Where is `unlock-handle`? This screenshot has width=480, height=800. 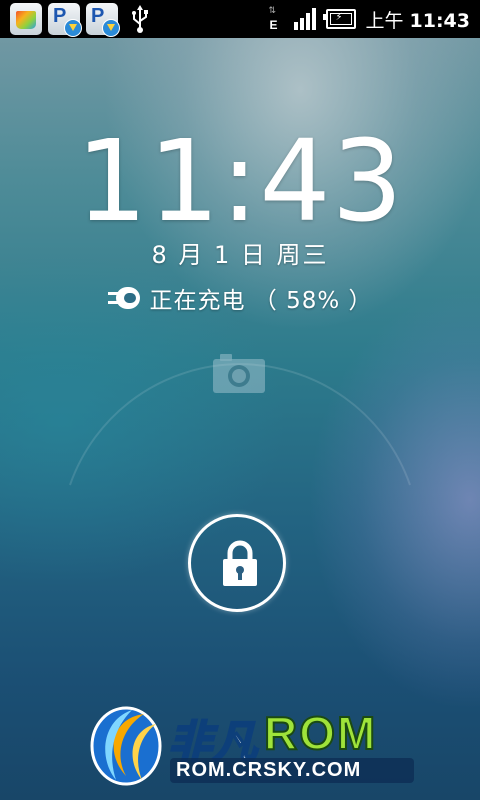 unlock-handle is located at coordinates (237, 563).